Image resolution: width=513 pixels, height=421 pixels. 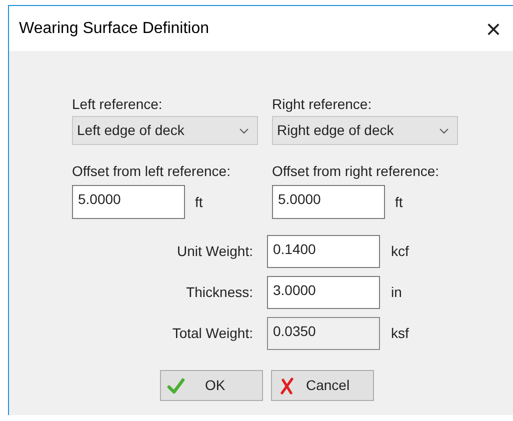 I want to click on unit-label: ksf, so click(x=400, y=333).